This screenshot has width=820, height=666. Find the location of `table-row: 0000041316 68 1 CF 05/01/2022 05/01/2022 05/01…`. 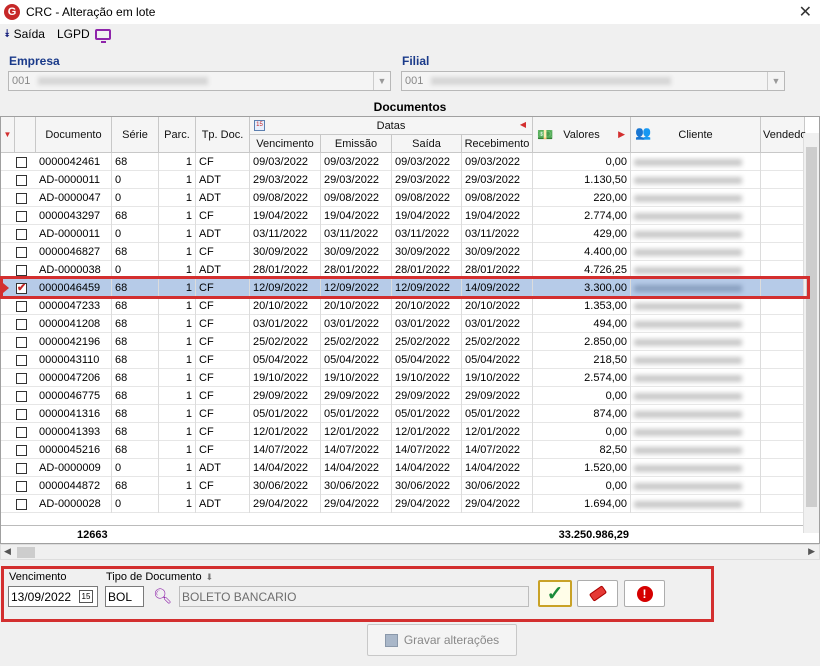

table-row: 0000041316 68 1 CF 05/01/2022 05/01/2022 05/01… is located at coordinates (403, 414).